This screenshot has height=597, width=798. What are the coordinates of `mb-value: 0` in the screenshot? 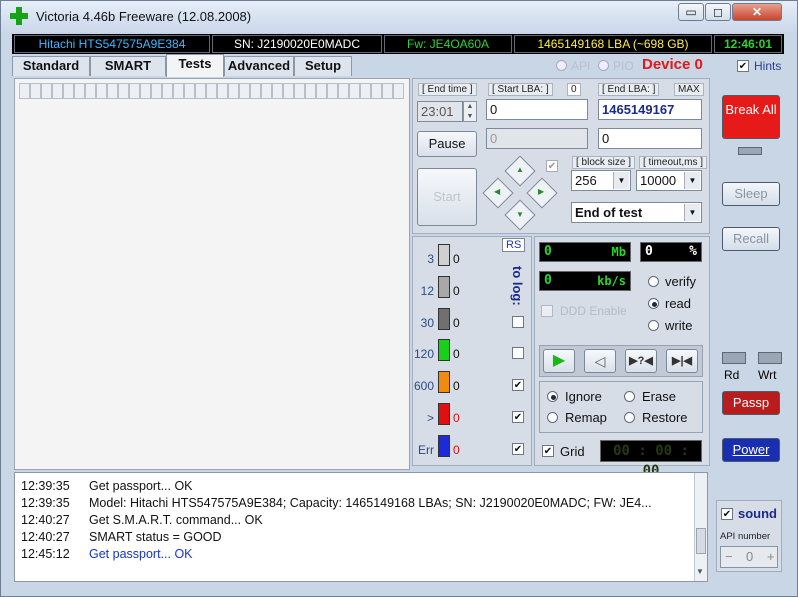 It's located at (548, 251).